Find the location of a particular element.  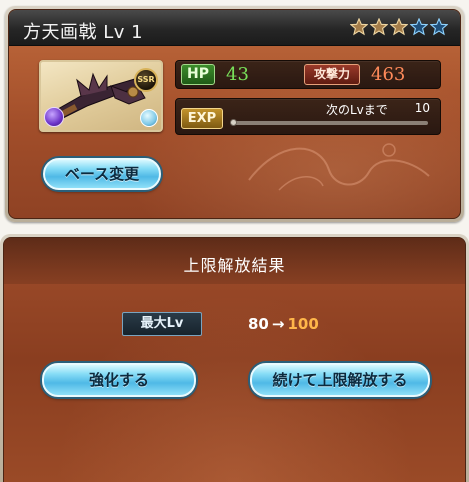

weapon-name: 方天画戟 Lv 1 is located at coordinates (83, 32).